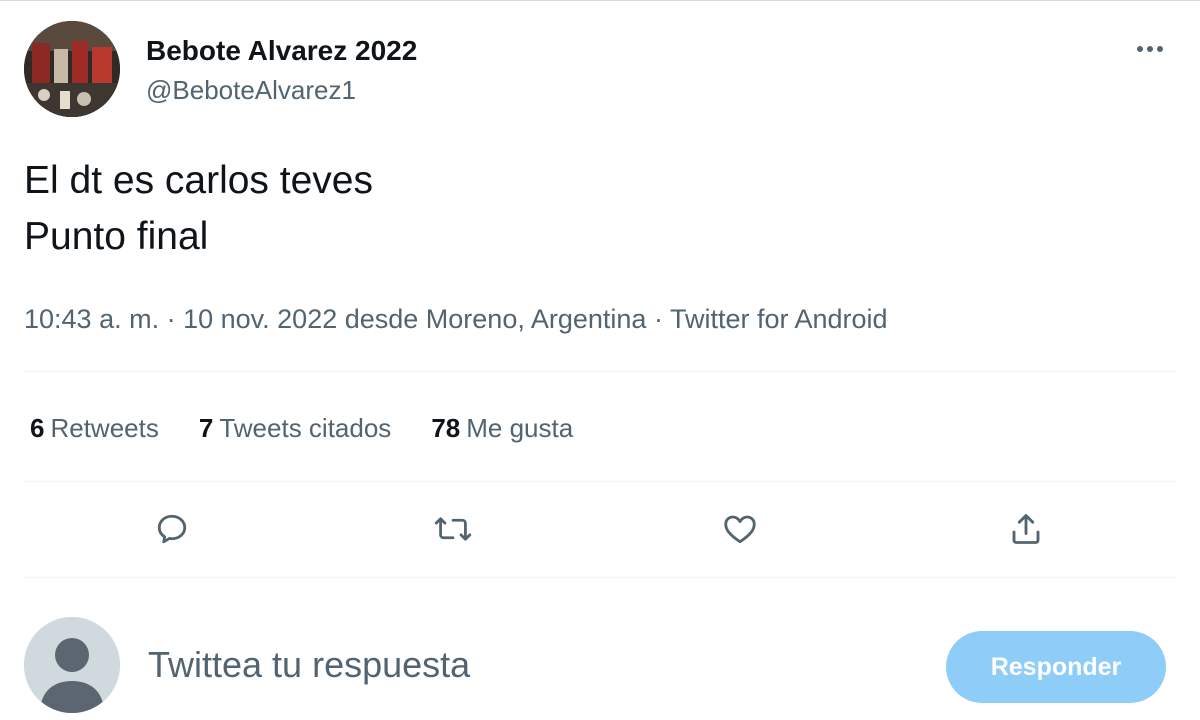 The height and width of the screenshot is (720, 1200). What do you see at coordinates (198, 209) in the screenshot?
I see `tweet-body: El dt es carlos teves Punto final` at bounding box center [198, 209].